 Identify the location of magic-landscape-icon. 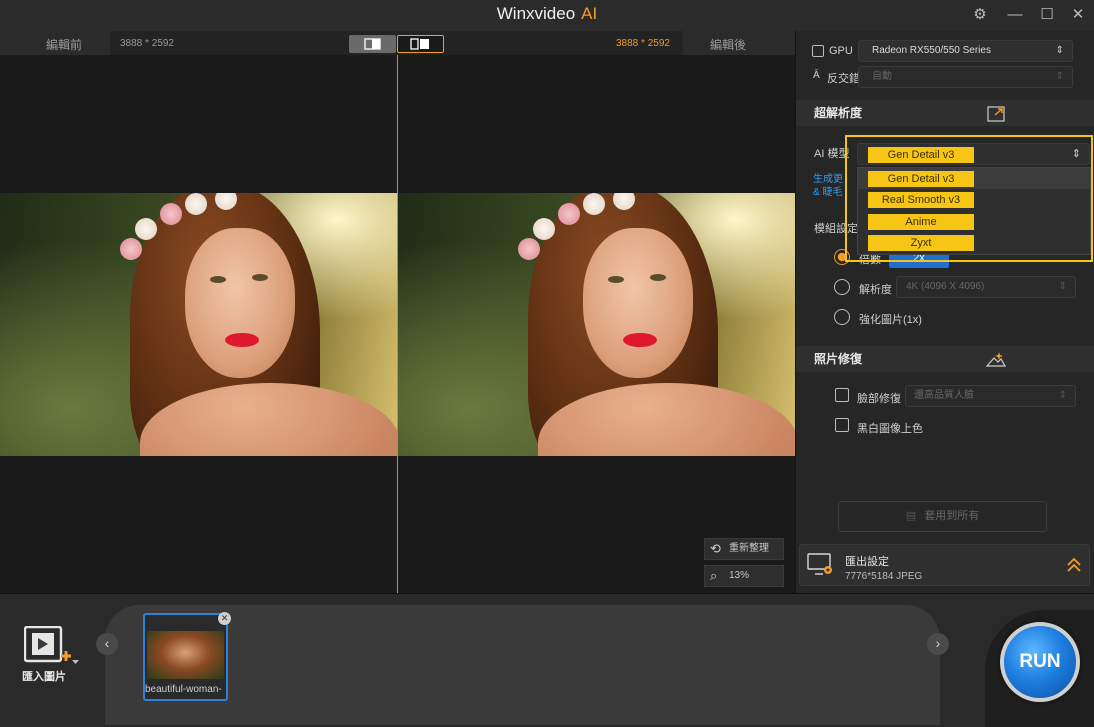
(996, 359).